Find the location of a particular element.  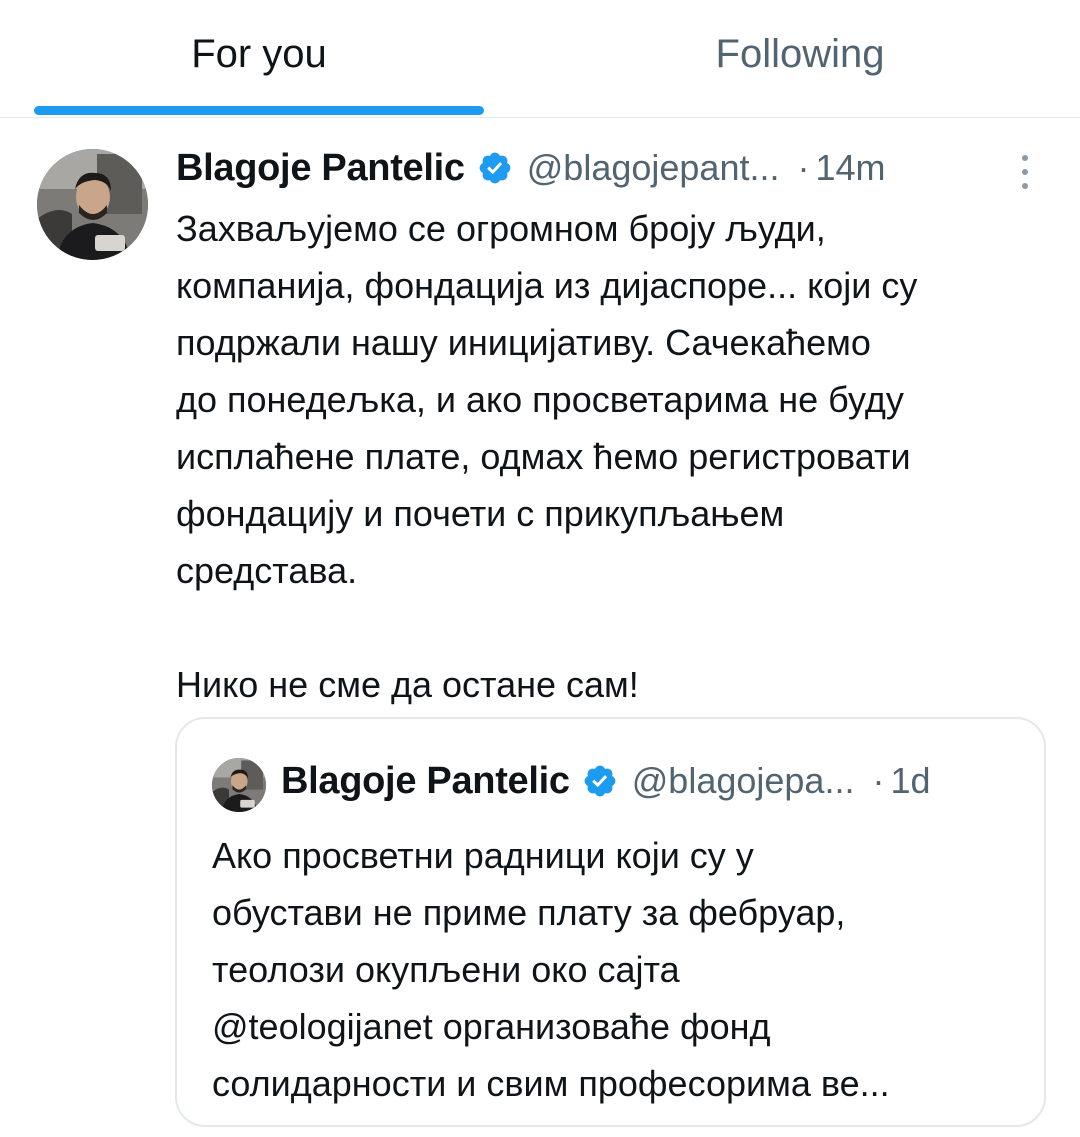

more-vertical-icon is located at coordinates (1025, 172).